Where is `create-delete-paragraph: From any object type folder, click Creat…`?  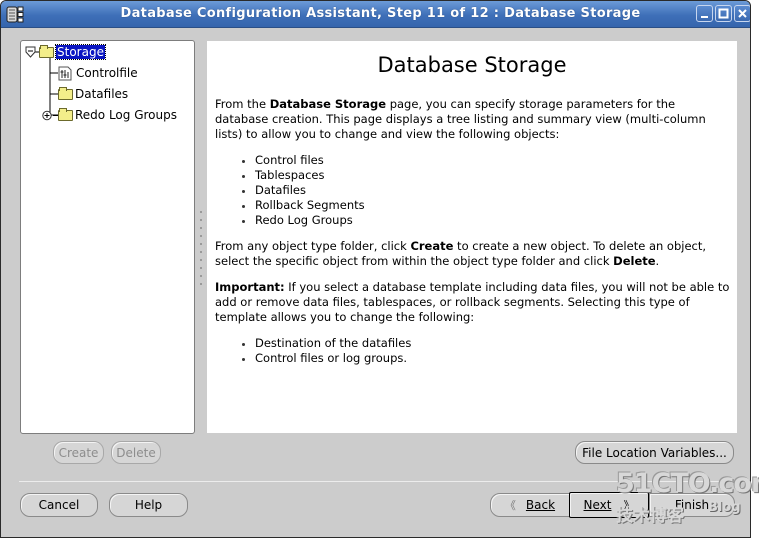 create-delete-paragraph: From any object type folder, click Creat… is located at coordinates (472, 254).